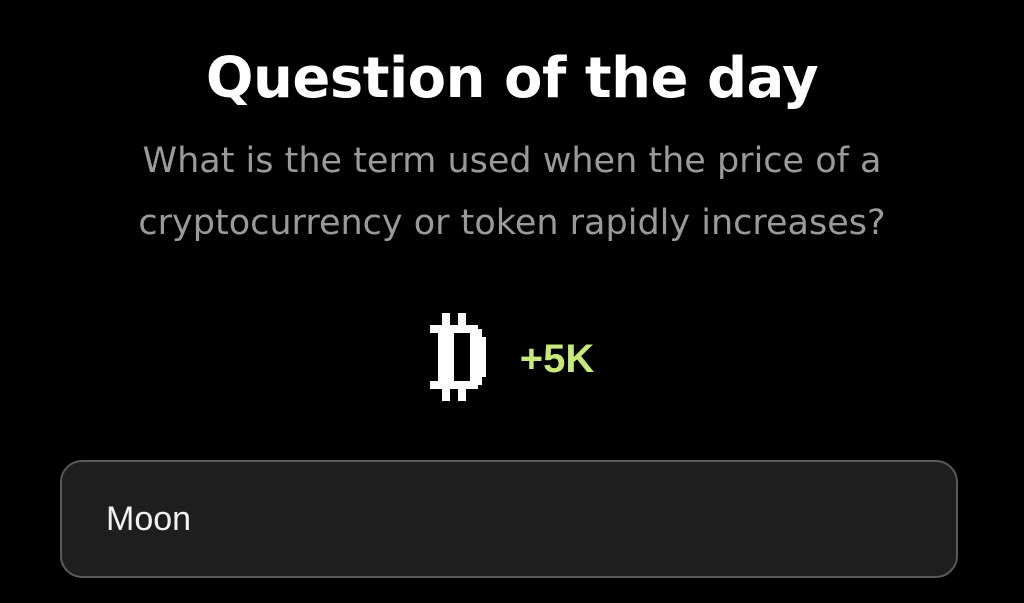 This screenshot has width=1024, height=603. What do you see at coordinates (512, 78) in the screenshot?
I see `page-title: Question of the day` at bounding box center [512, 78].